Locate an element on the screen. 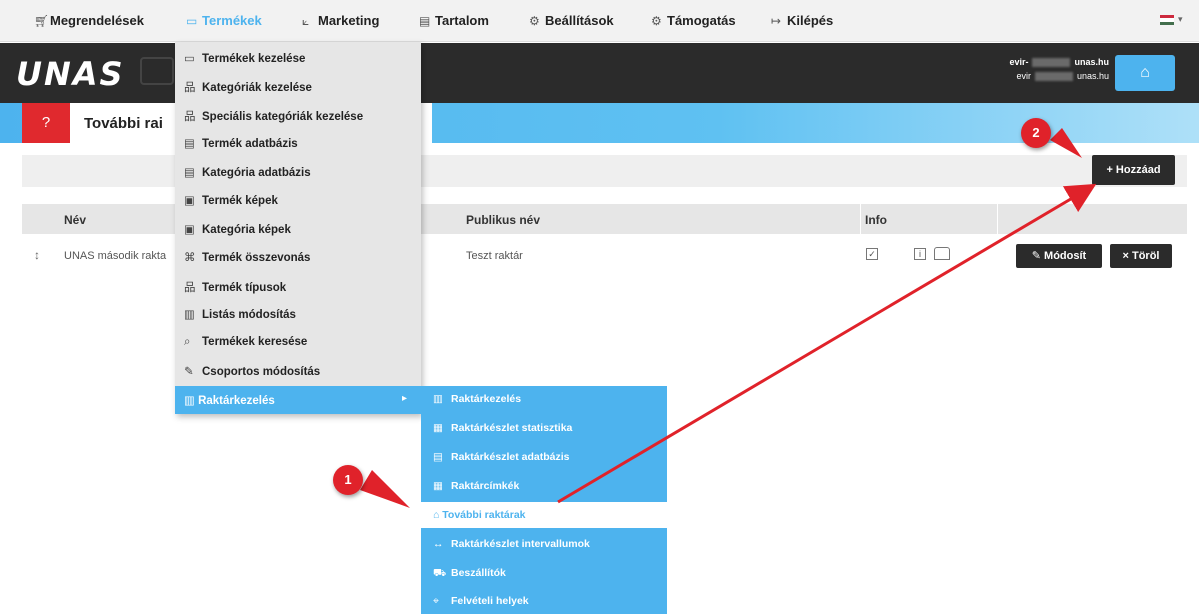 The width and height of the screenshot is (1199, 614). menu-marketing: ⟀ Marketing is located at coordinates (340, 21).